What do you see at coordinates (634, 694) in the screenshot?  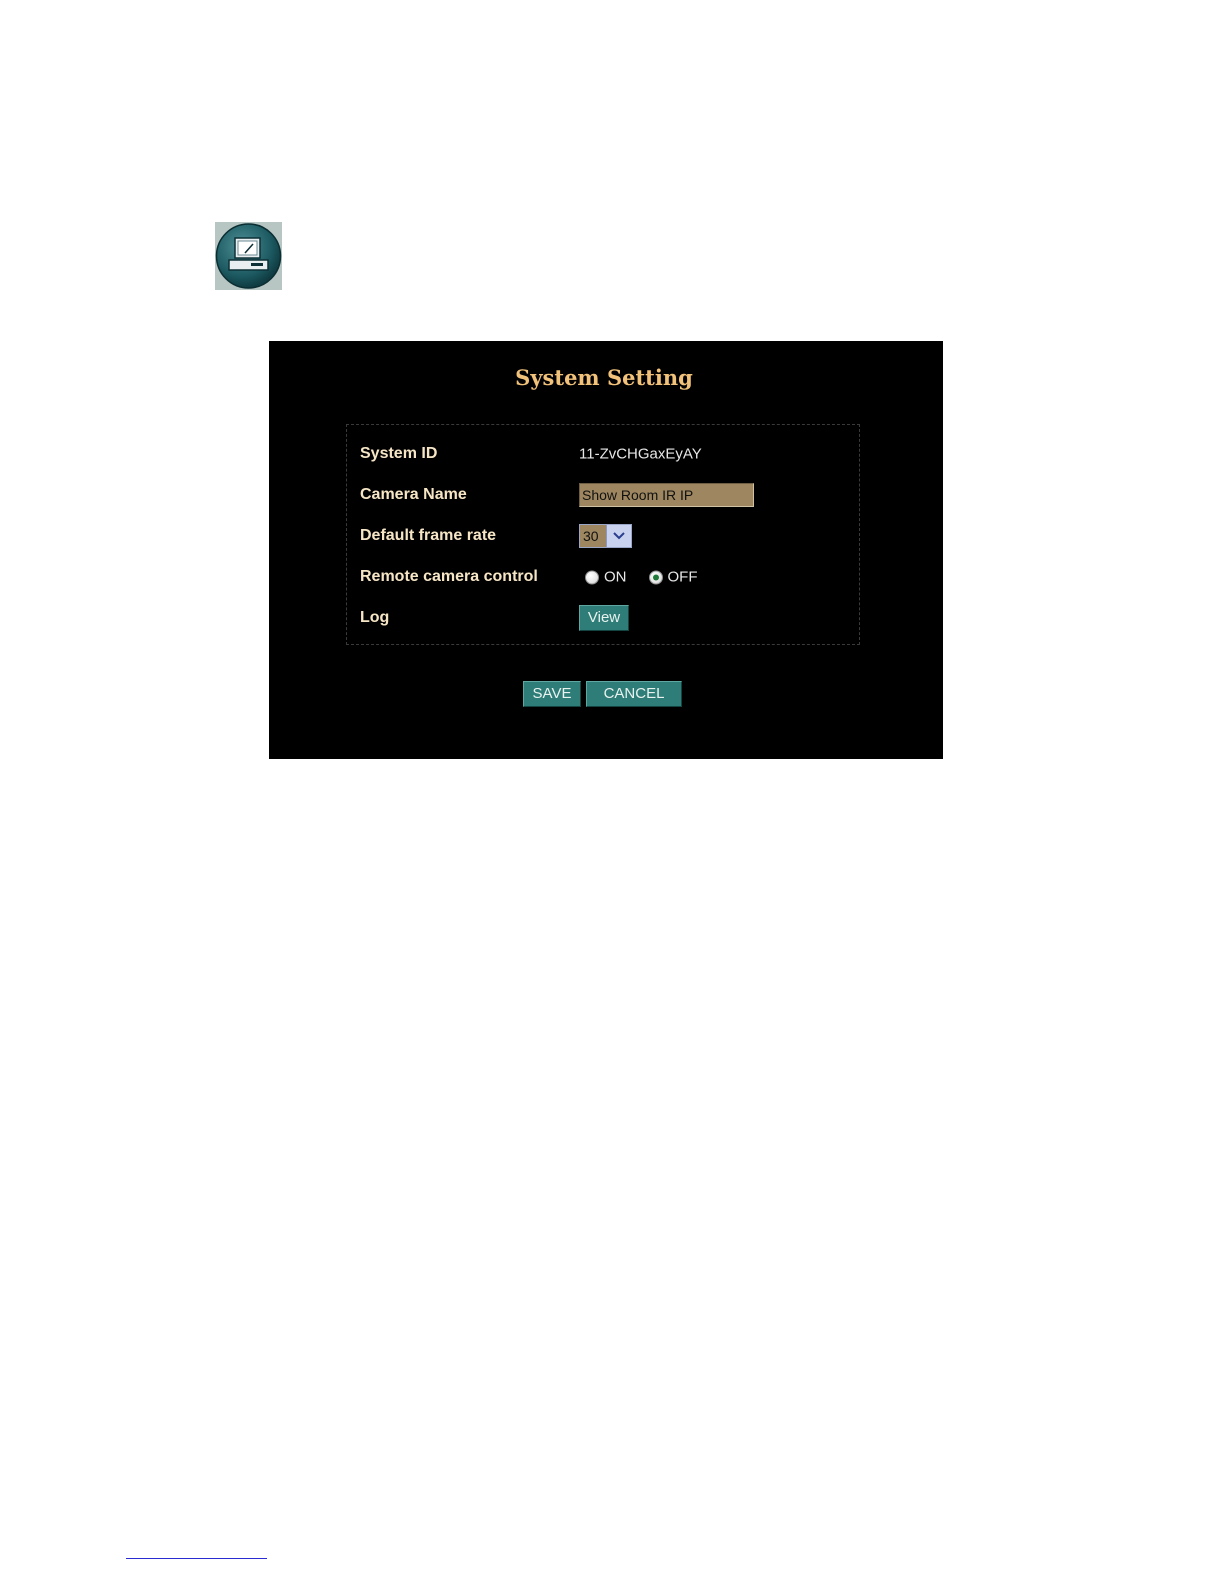 I see `cancel-button: CANCEL` at bounding box center [634, 694].